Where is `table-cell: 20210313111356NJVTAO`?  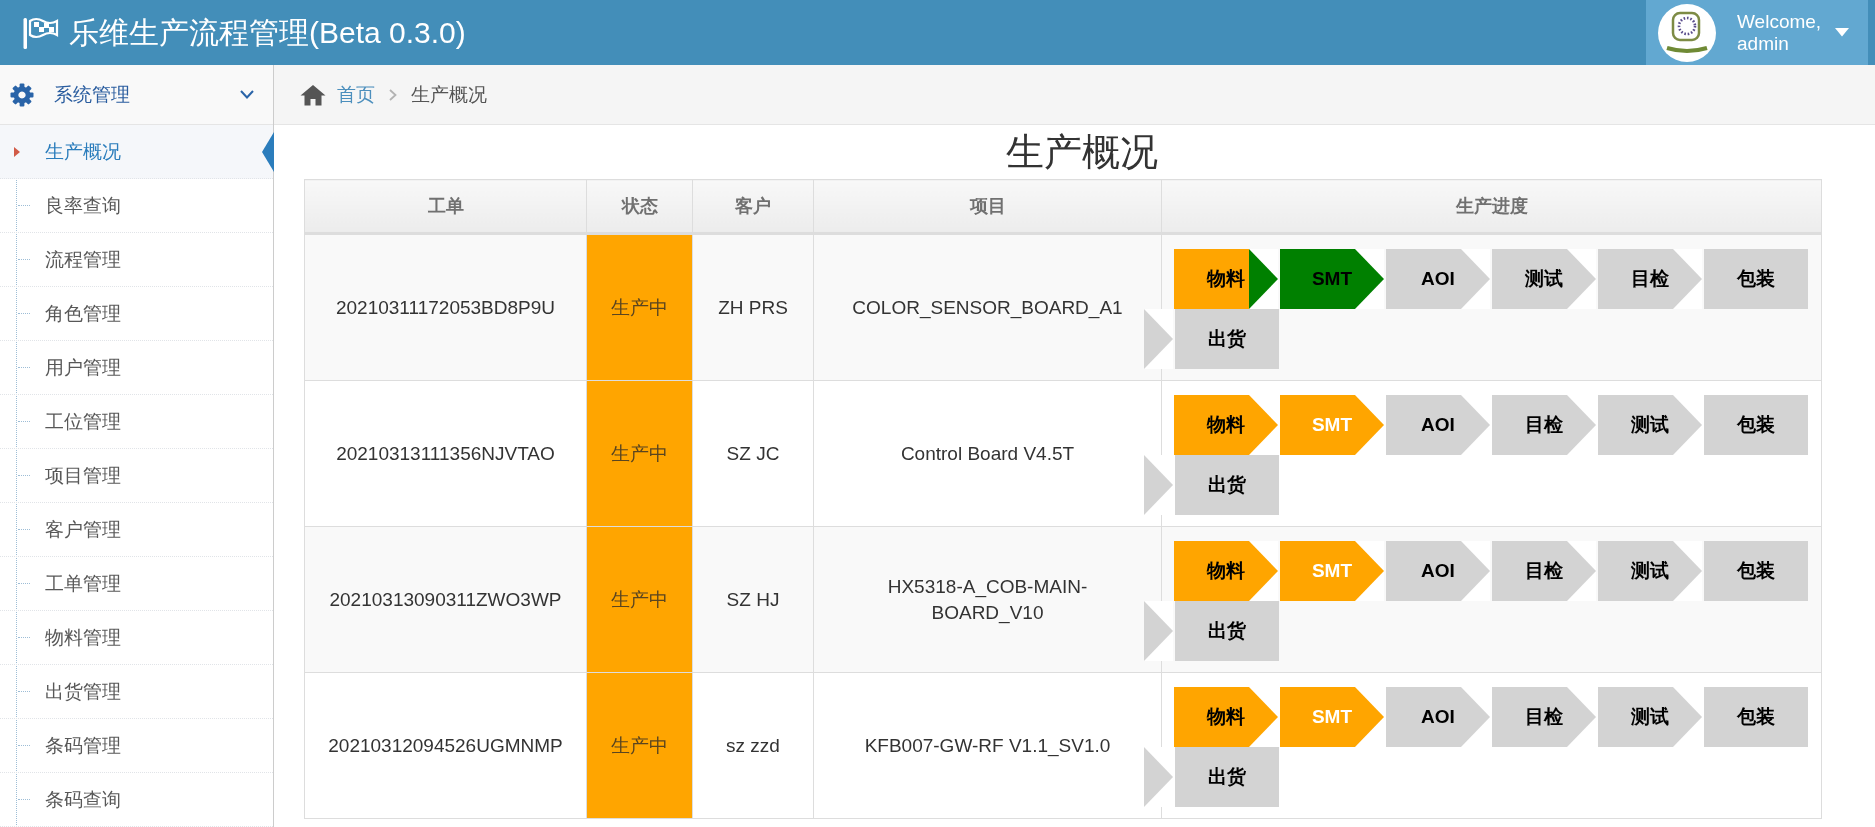
table-cell: 20210313111356NJVTAO is located at coordinates (445, 453).